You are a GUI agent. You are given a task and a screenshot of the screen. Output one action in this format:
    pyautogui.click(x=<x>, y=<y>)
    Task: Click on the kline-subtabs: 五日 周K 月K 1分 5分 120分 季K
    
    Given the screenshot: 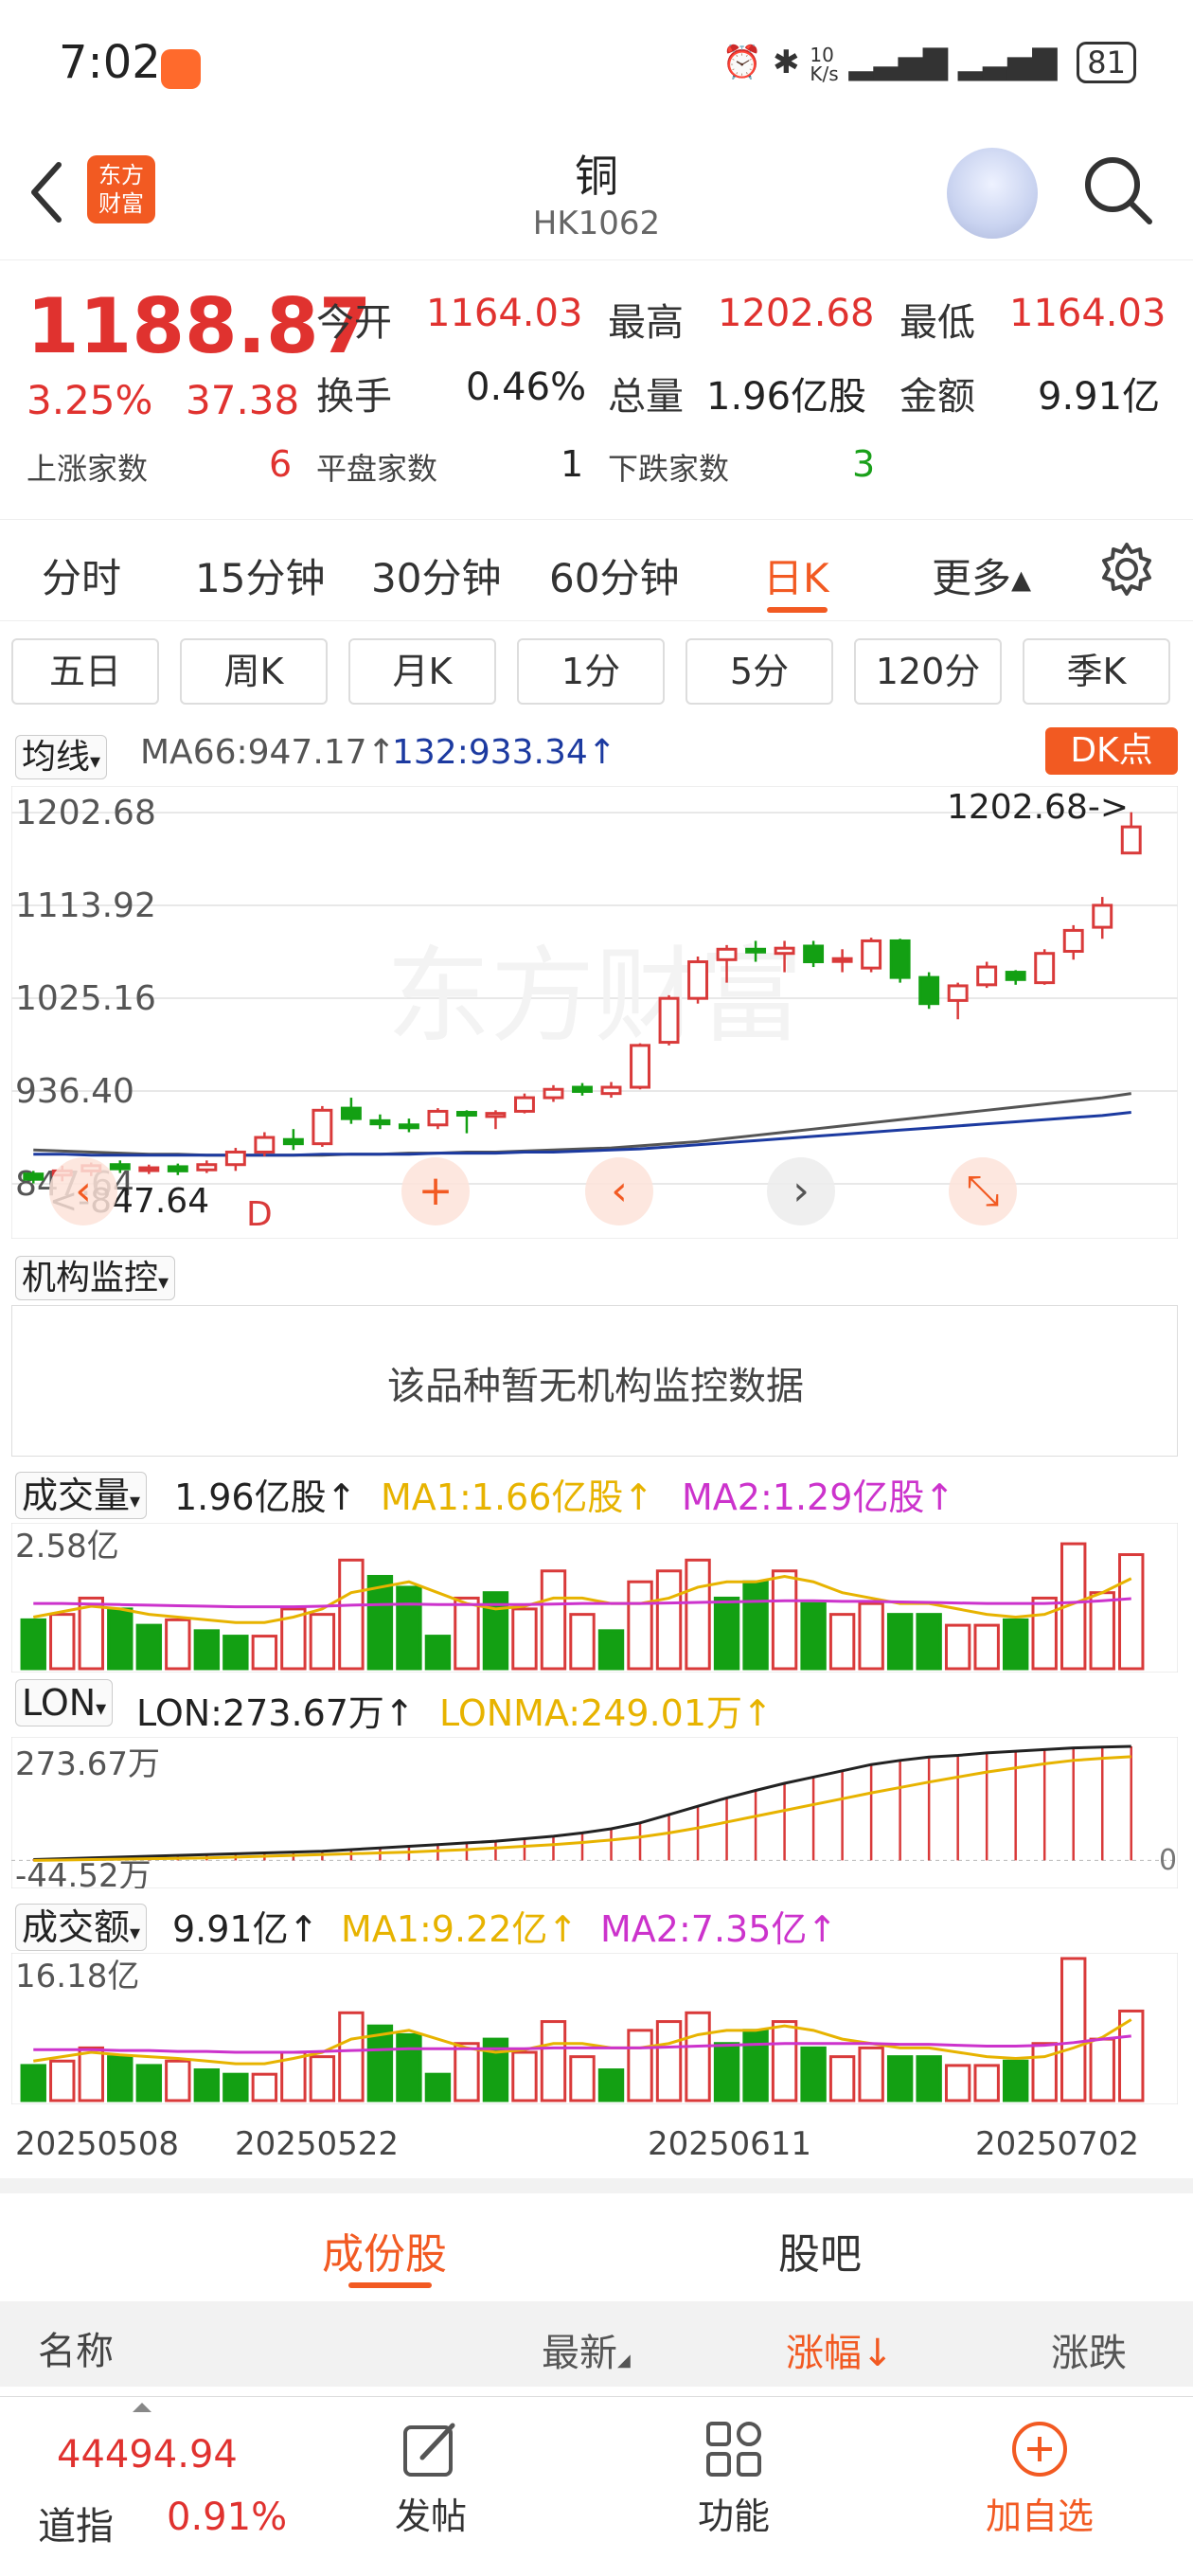 What is the action you would take?
    pyautogui.click(x=596, y=667)
    